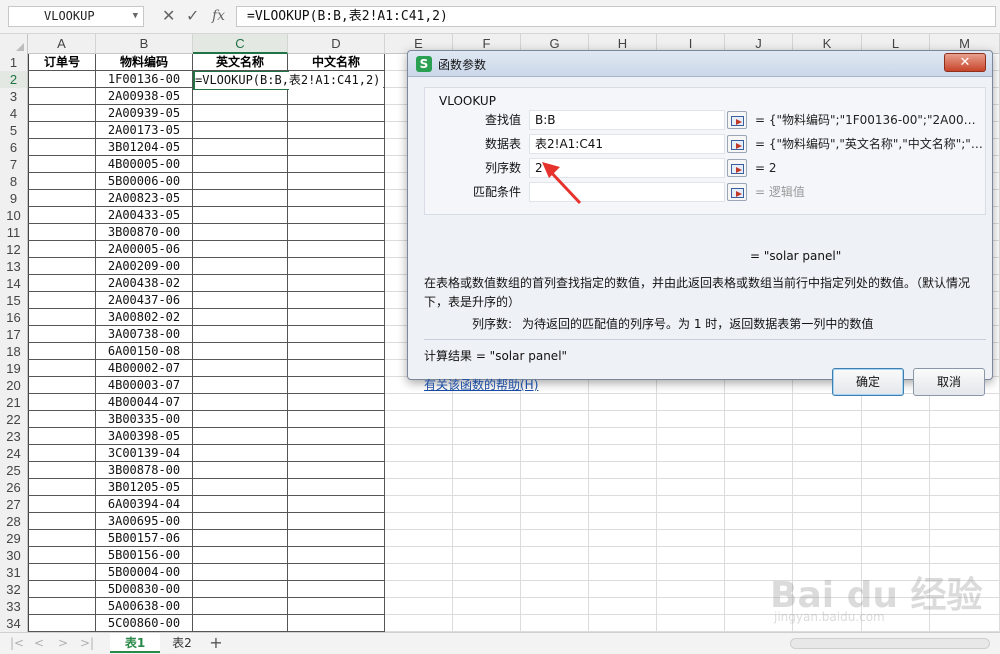 This screenshot has width=1000, height=654. Describe the element at coordinates (14, 198) in the screenshot. I see `row-header: 9` at that location.